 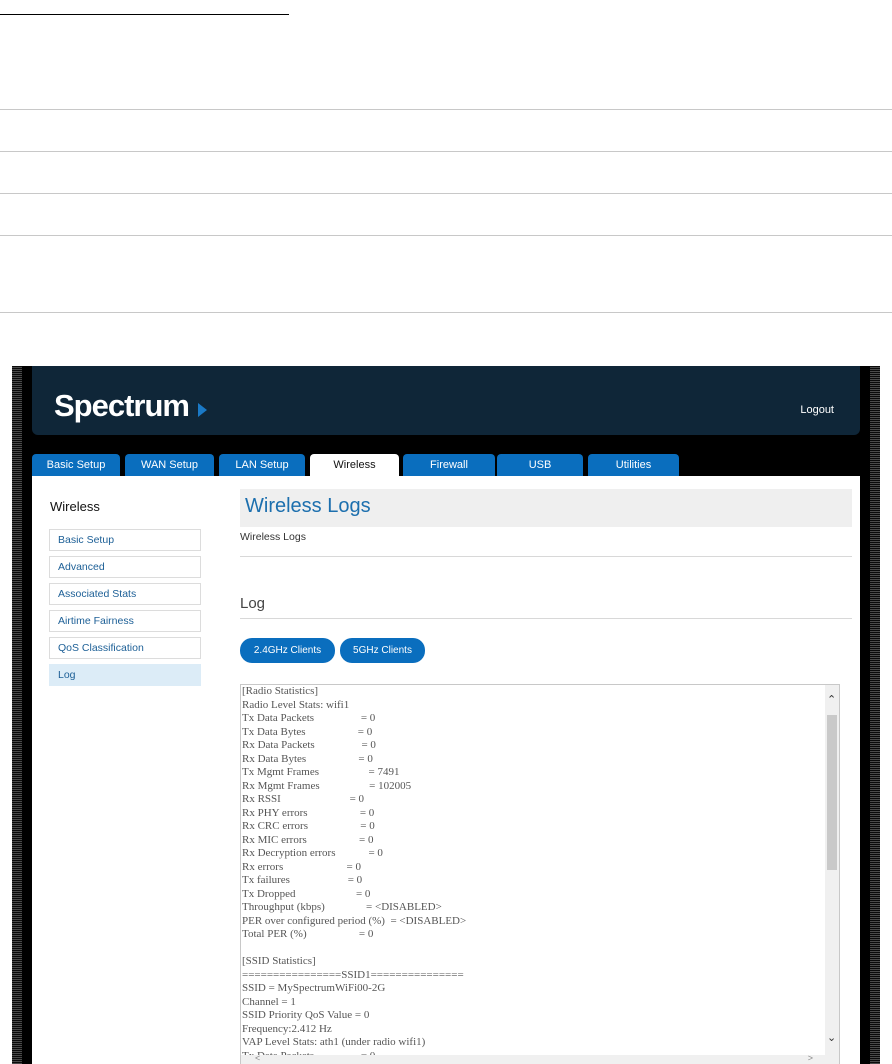 What do you see at coordinates (253, 603) in the screenshot?
I see `section-title: Log` at bounding box center [253, 603].